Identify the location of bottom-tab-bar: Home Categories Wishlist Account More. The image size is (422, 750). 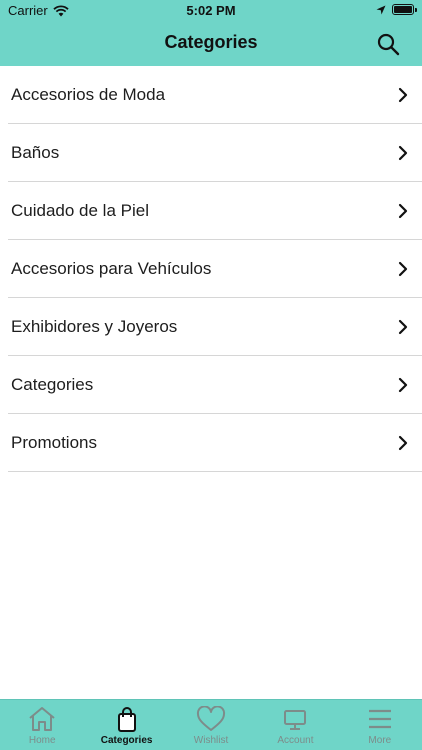
(211, 724).